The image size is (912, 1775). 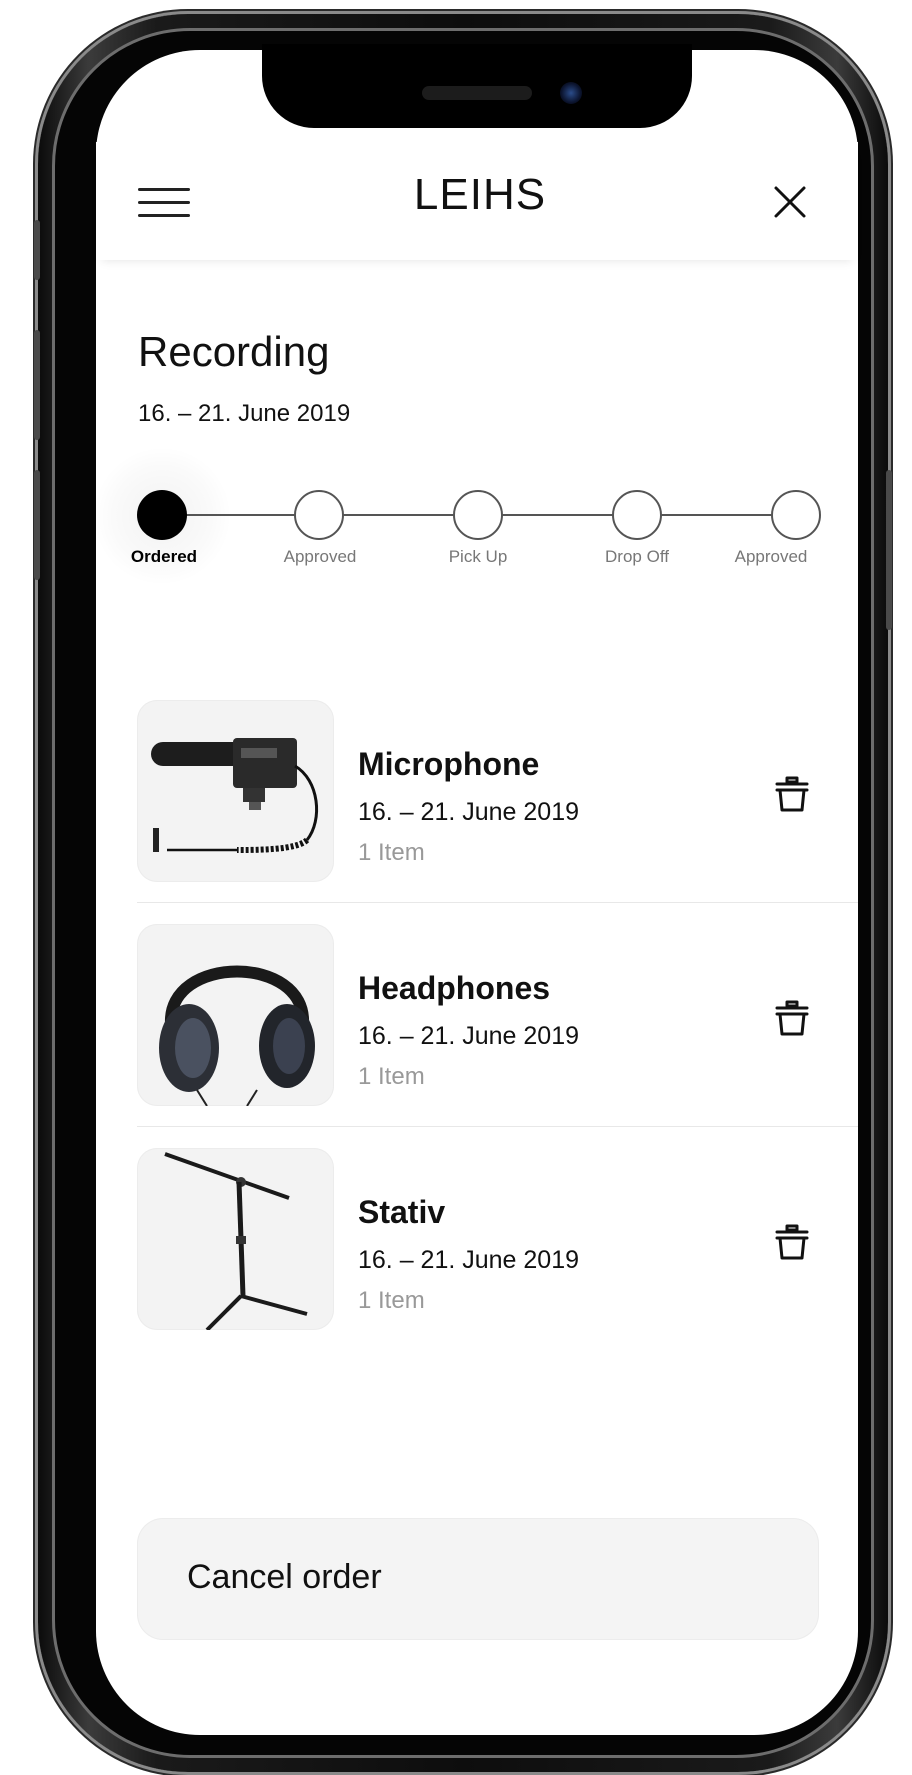 I want to click on item-name: Stativ, so click(x=402, y=1212).